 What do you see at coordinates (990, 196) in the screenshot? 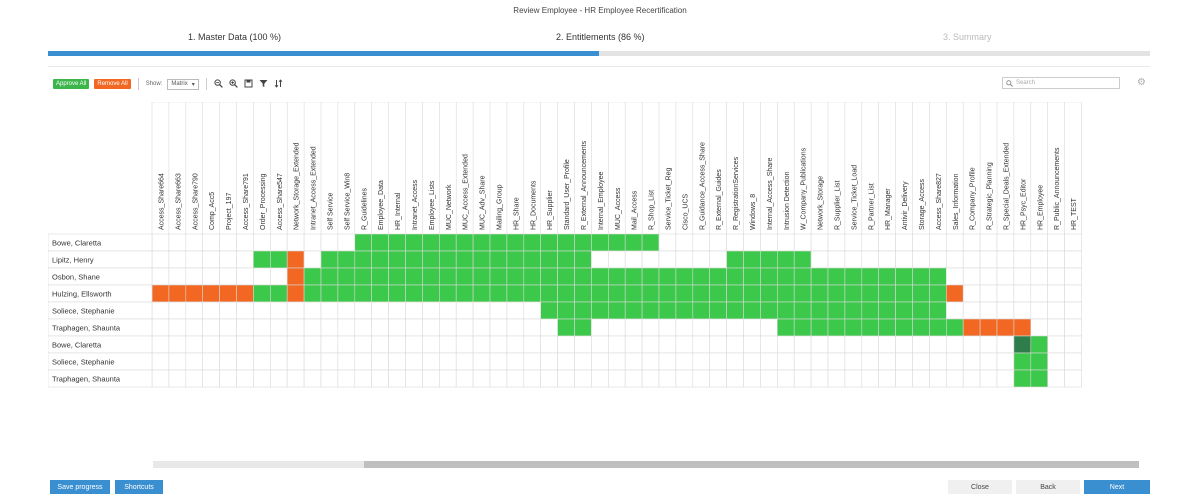
I see `entitlement-column-header: R_Strategic_Planning` at bounding box center [990, 196].